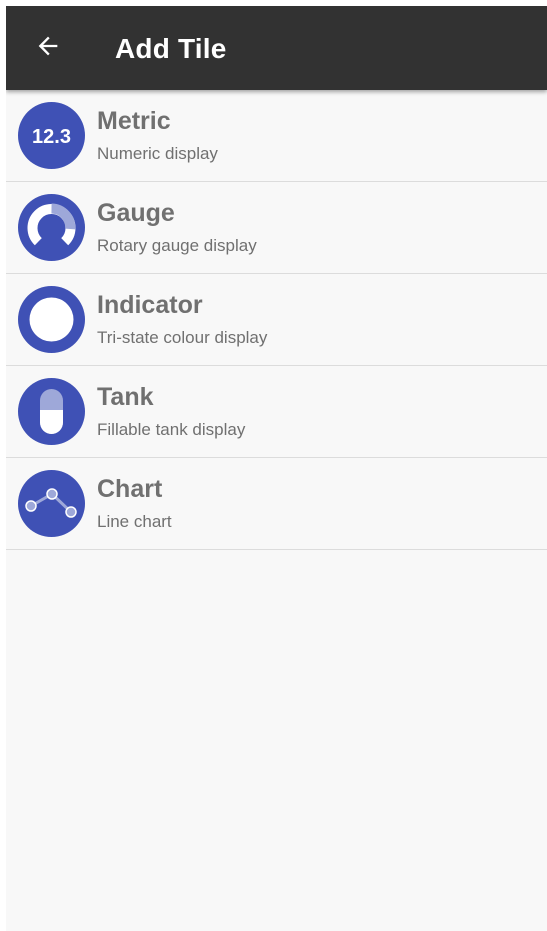 The width and height of the screenshot is (547, 931). What do you see at coordinates (182, 337) in the screenshot?
I see `tile-subtitle: Tri-state colour display` at bounding box center [182, 337].